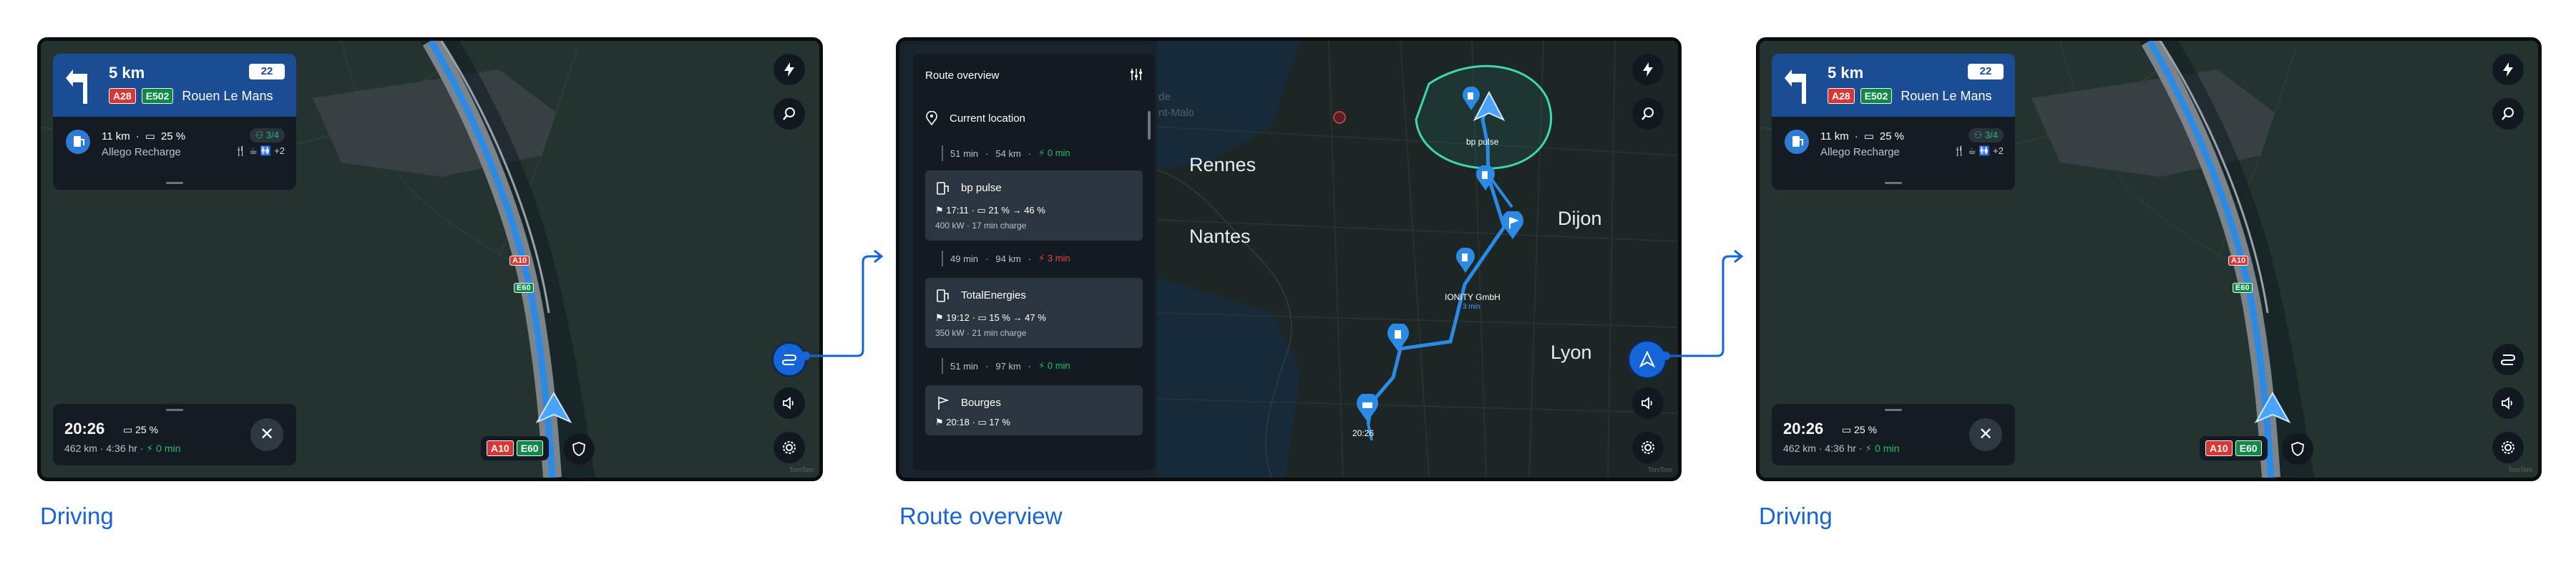 Image resolution: width=2576 pixels, height=575 pixels. I want to click on current-location-row: Current location, so click(975, 118).